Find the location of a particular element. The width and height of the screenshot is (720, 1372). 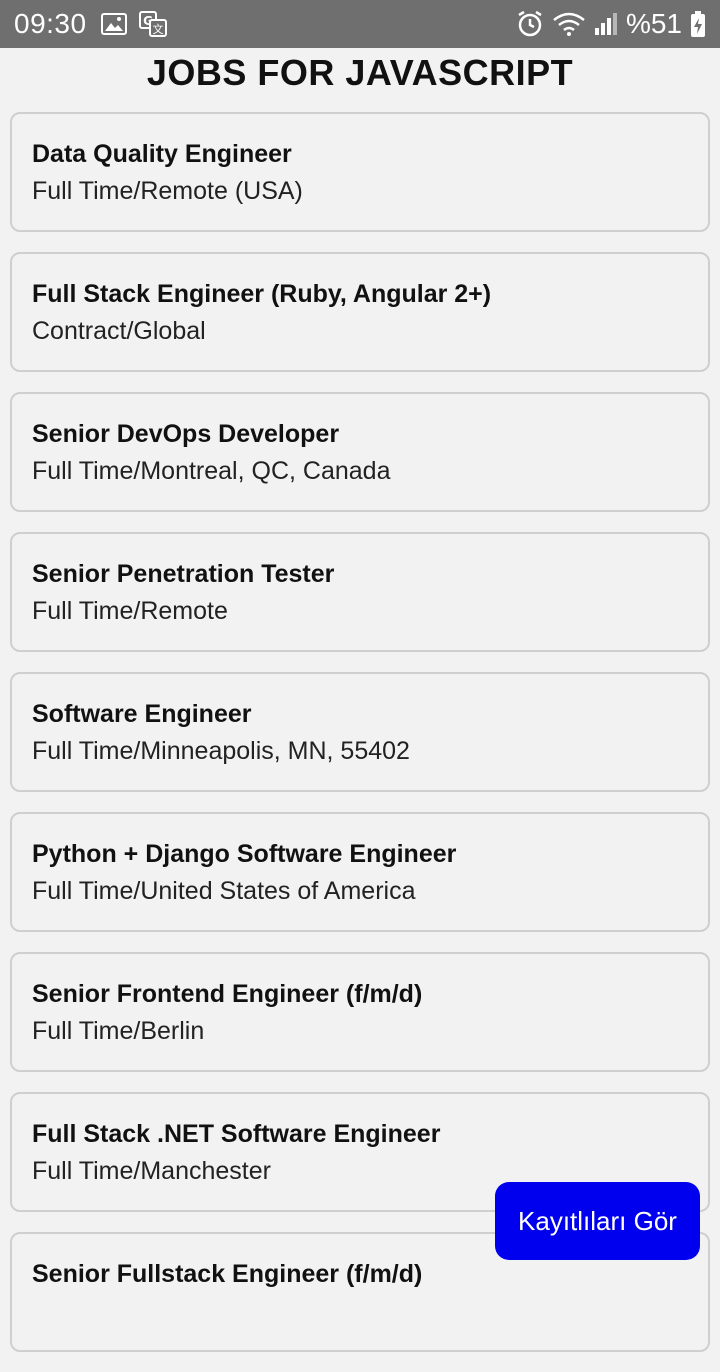

job-title: Senior Penetration Tester is located at coordinates (183, 574).